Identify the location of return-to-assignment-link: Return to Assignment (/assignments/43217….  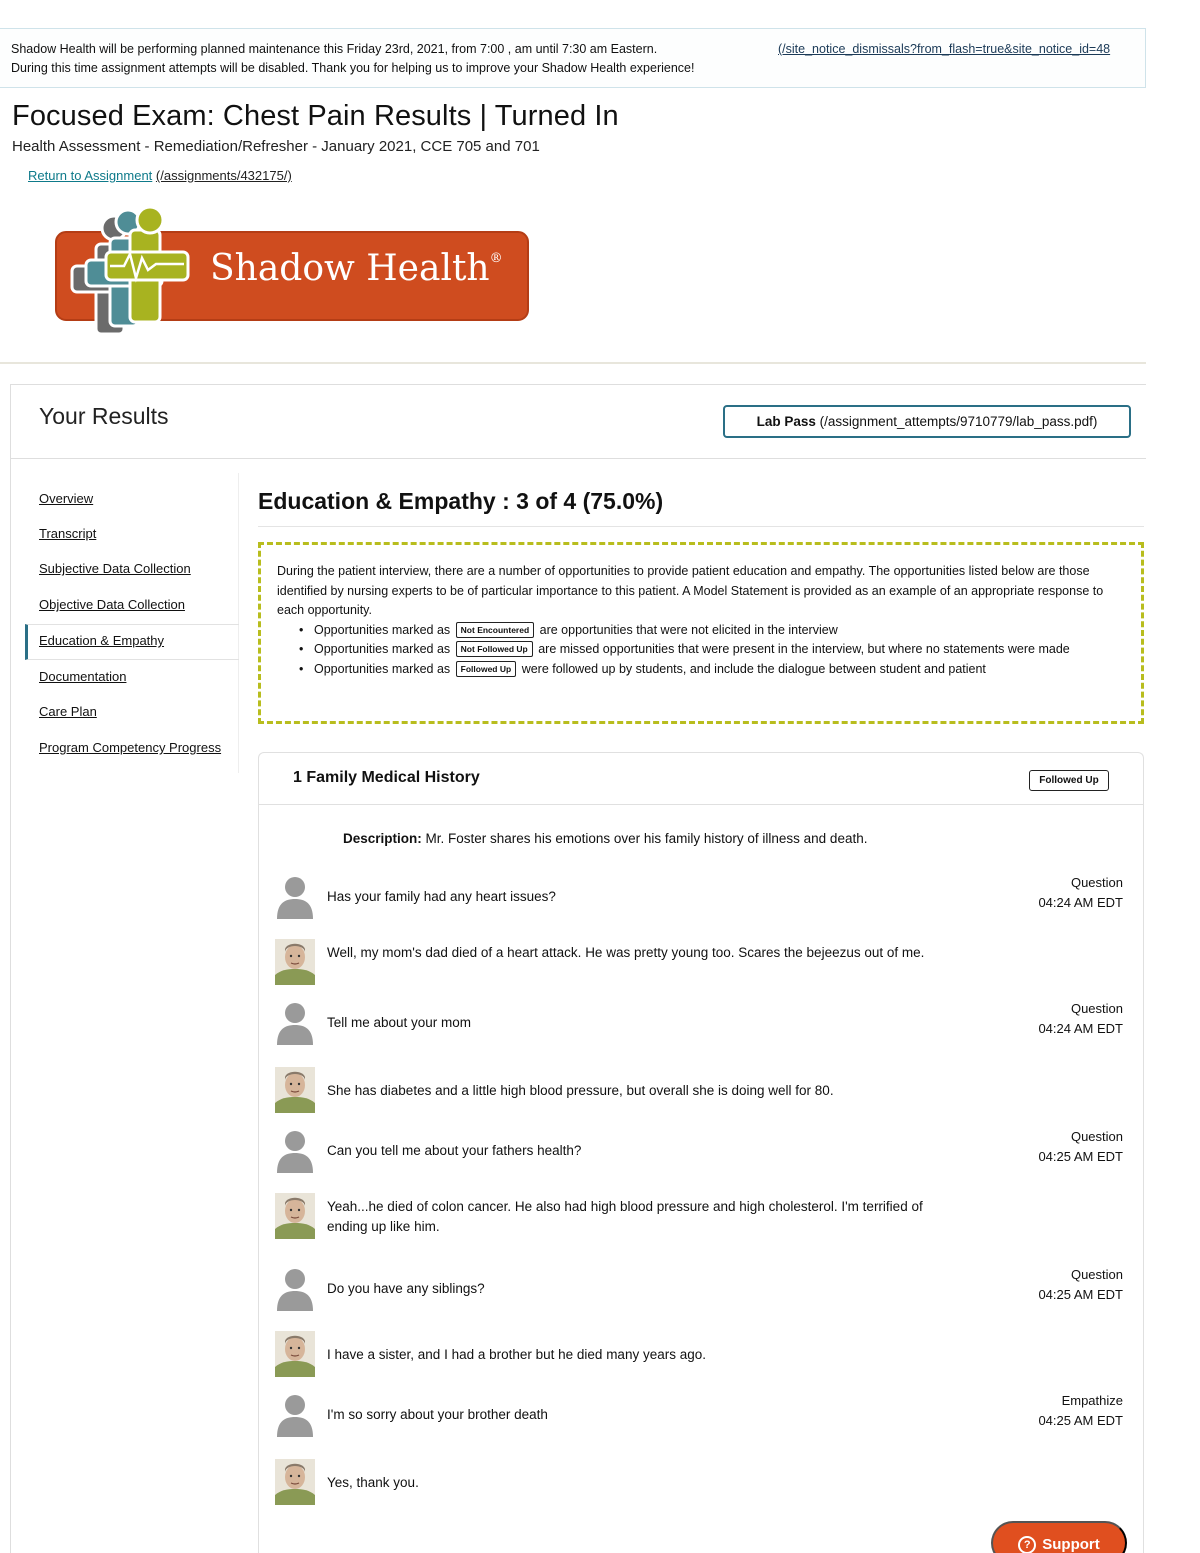
(160, 175).